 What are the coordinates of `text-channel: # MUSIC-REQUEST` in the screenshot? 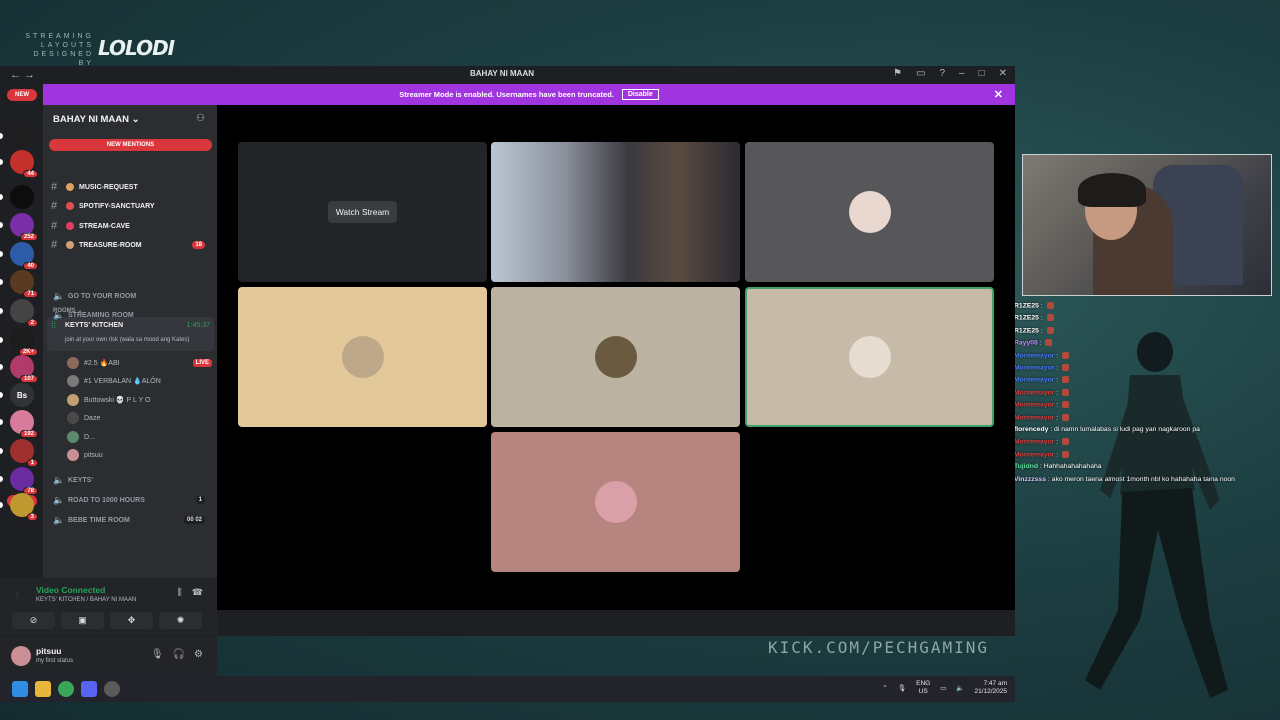 It's located at (131, 187).